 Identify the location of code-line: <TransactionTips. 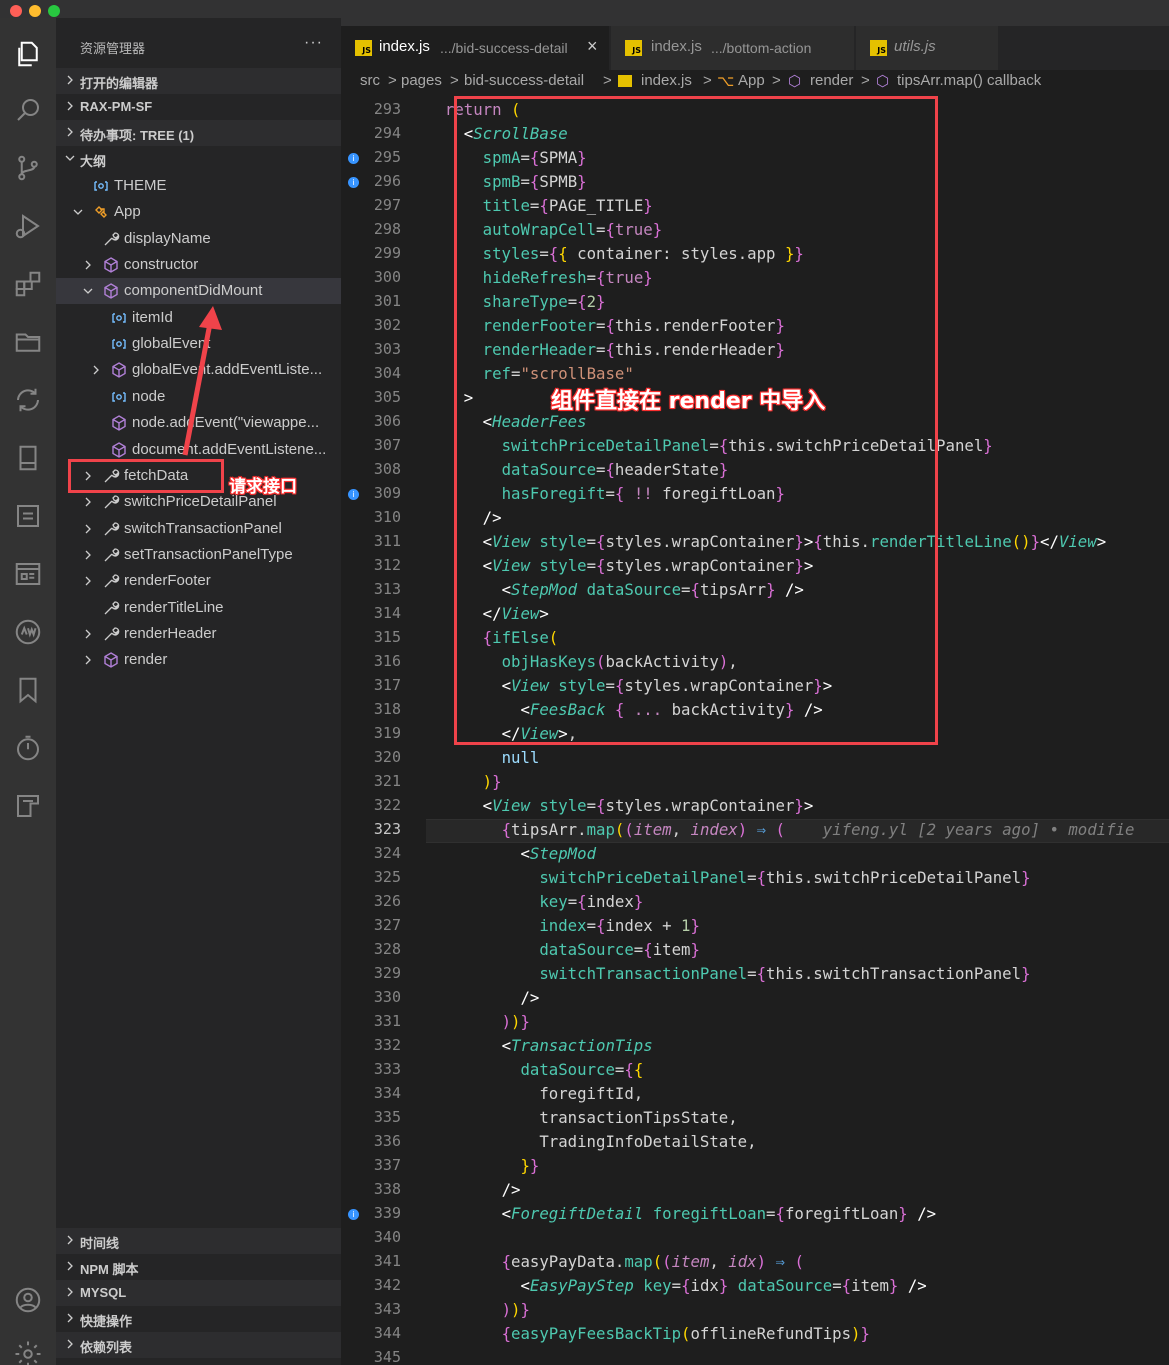
(577, 1045).